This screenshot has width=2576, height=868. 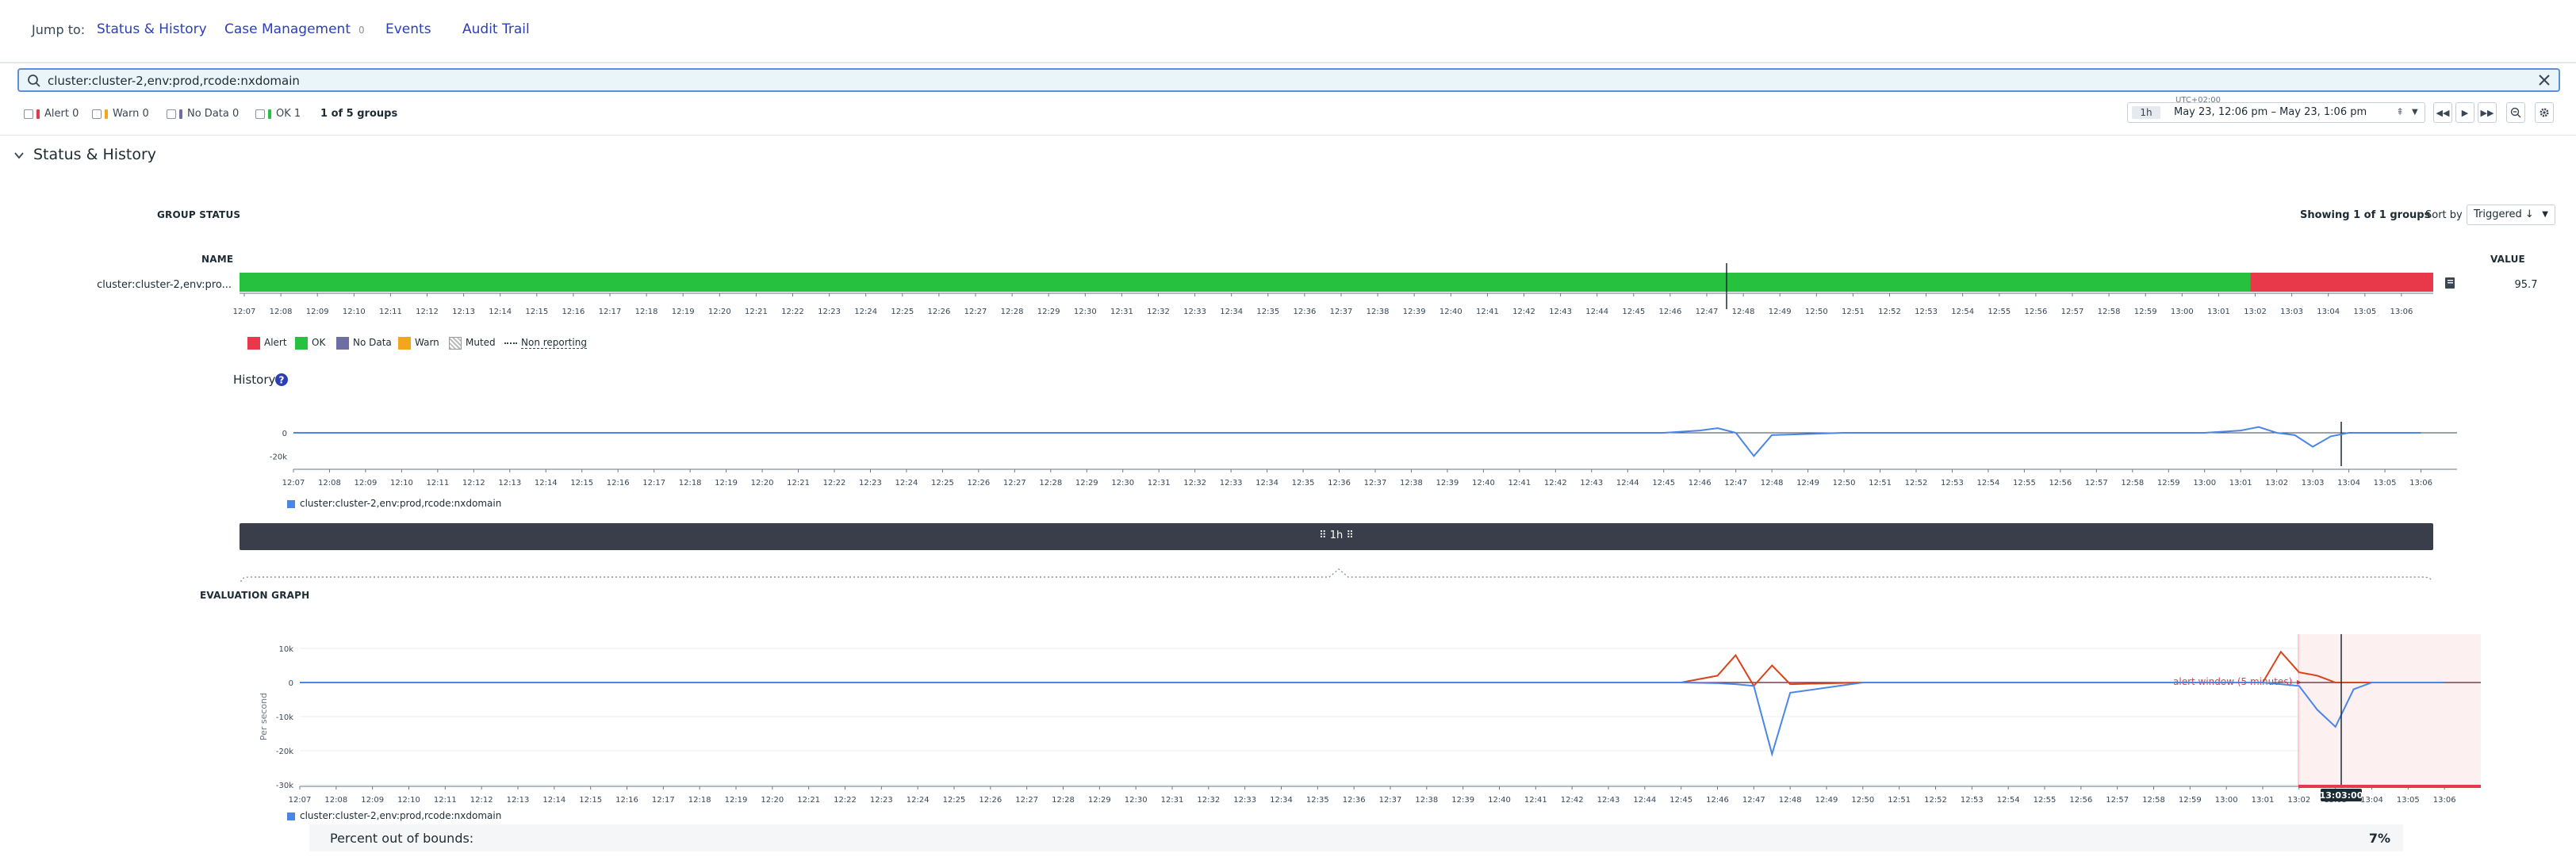 I want to click on jump-link-status-history: Status & History, so click(x=152, y=29).